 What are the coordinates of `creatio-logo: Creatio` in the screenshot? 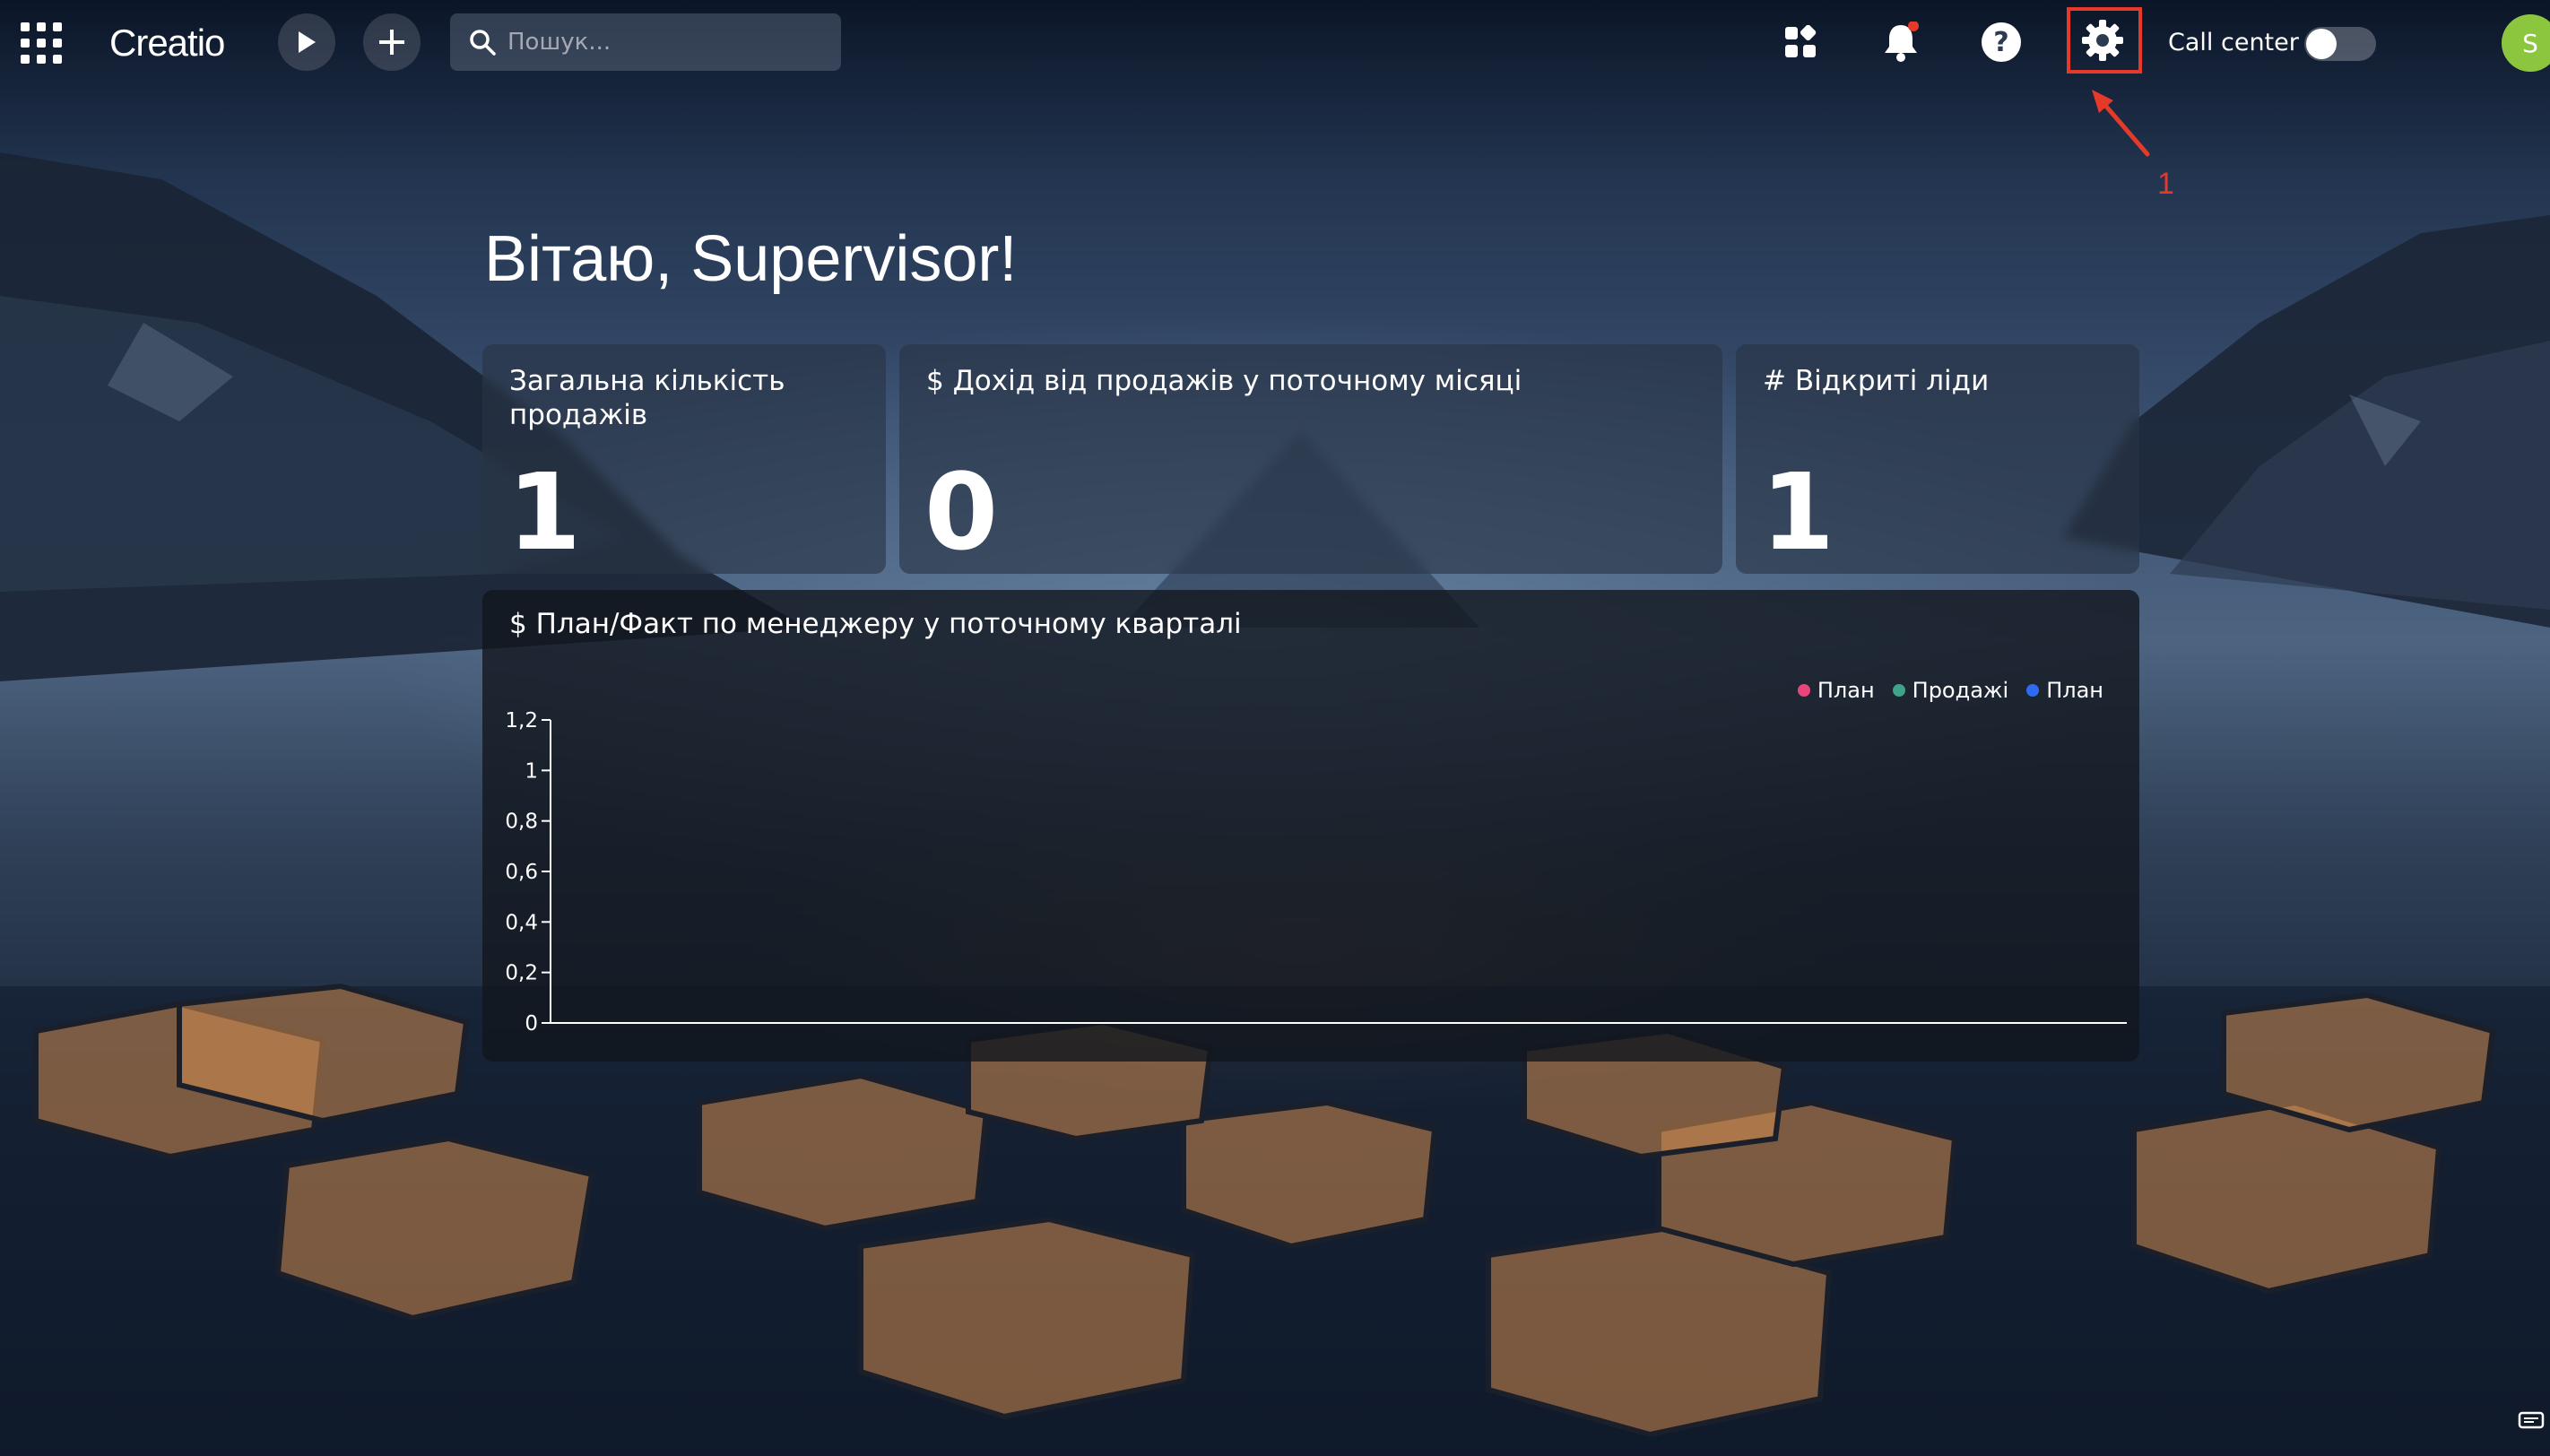 It's located at (167, 43).